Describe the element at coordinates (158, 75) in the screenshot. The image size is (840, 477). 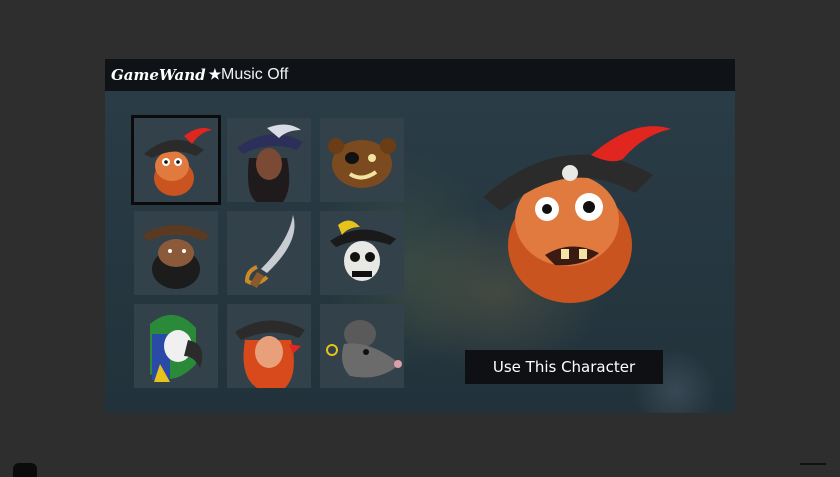
I see `logo-text: GameWand` at that location.